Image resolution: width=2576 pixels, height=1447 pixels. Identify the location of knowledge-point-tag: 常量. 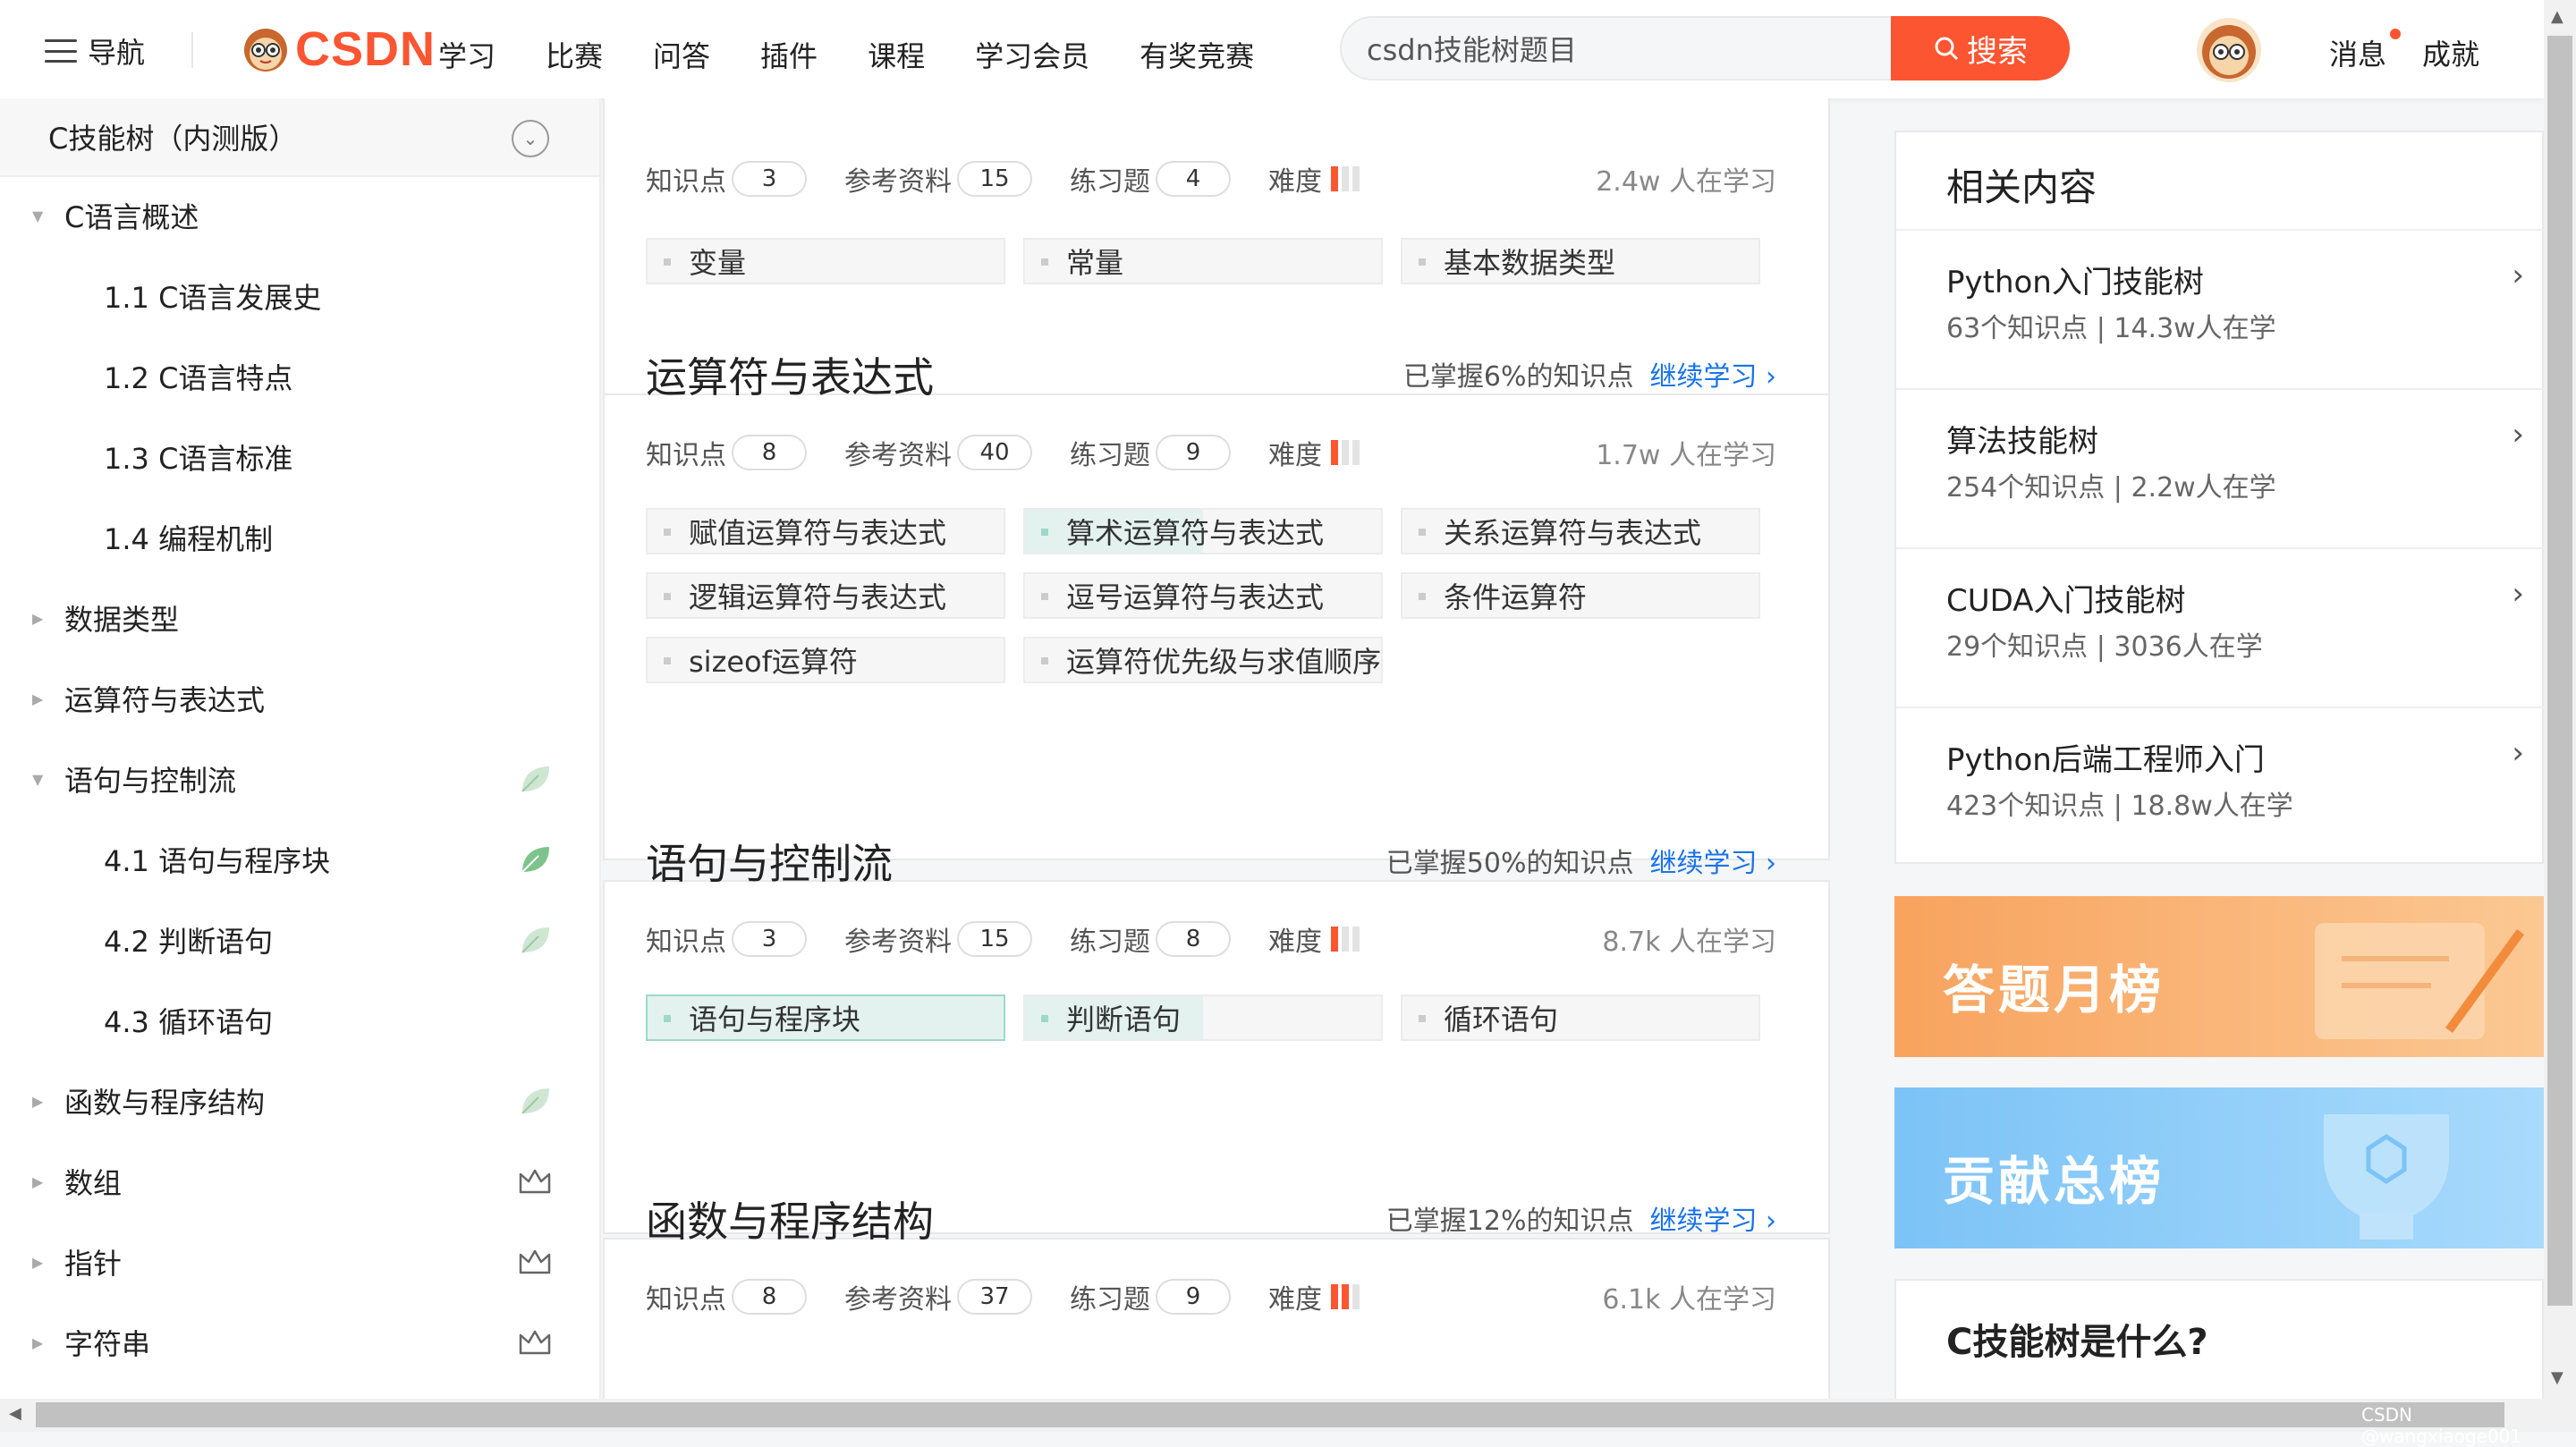
(1203, 261).